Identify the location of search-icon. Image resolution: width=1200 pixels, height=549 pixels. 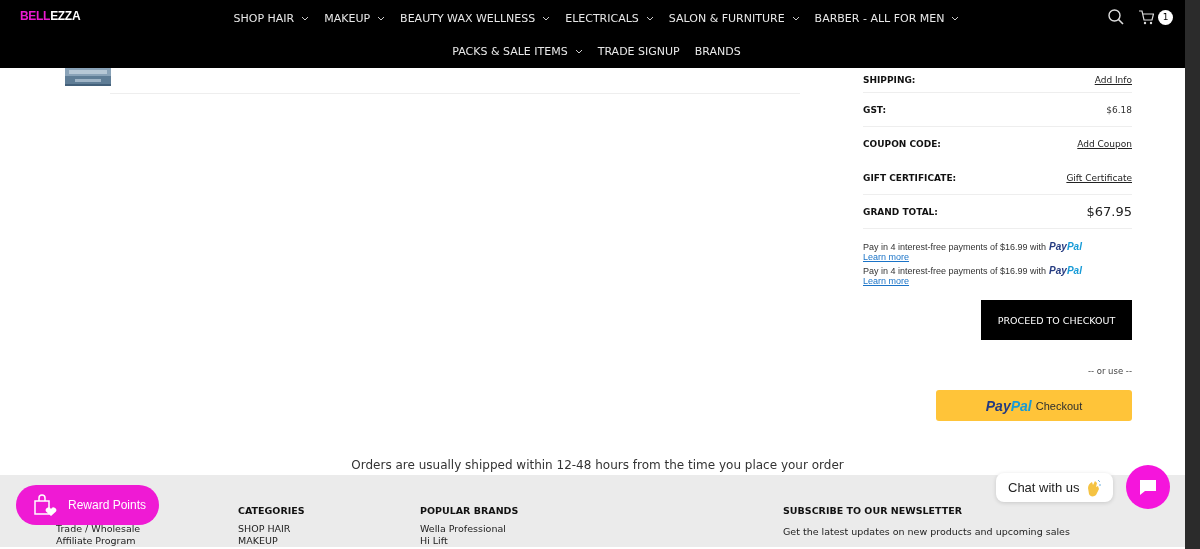
(1116, 17).